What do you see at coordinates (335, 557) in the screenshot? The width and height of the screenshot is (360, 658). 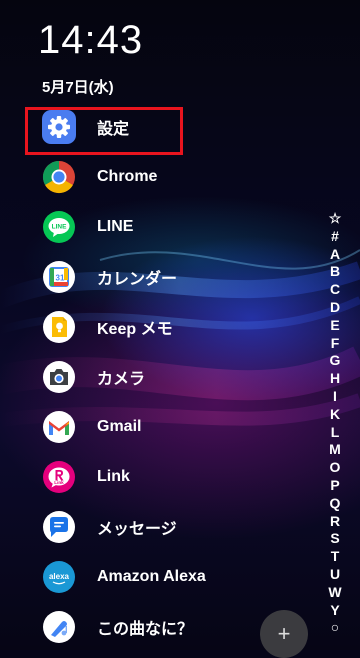 I see `alpha-index-t: T` at bounding box center [335, 557].